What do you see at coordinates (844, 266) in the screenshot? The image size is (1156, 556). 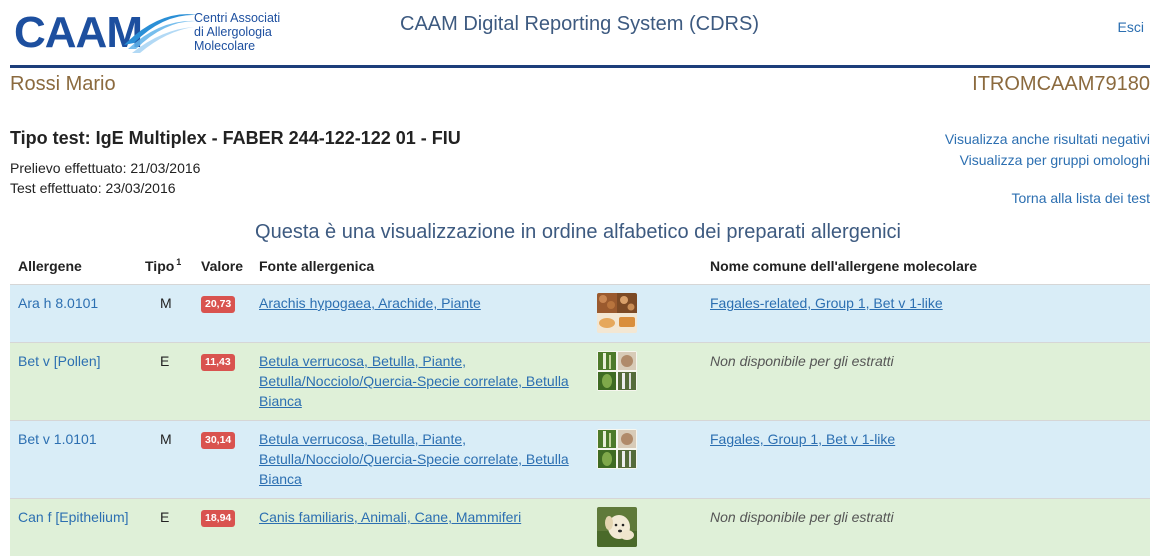 I see `header-common-name: Nome comune dell'allergene molecolare` at bounding box center [844, 266].